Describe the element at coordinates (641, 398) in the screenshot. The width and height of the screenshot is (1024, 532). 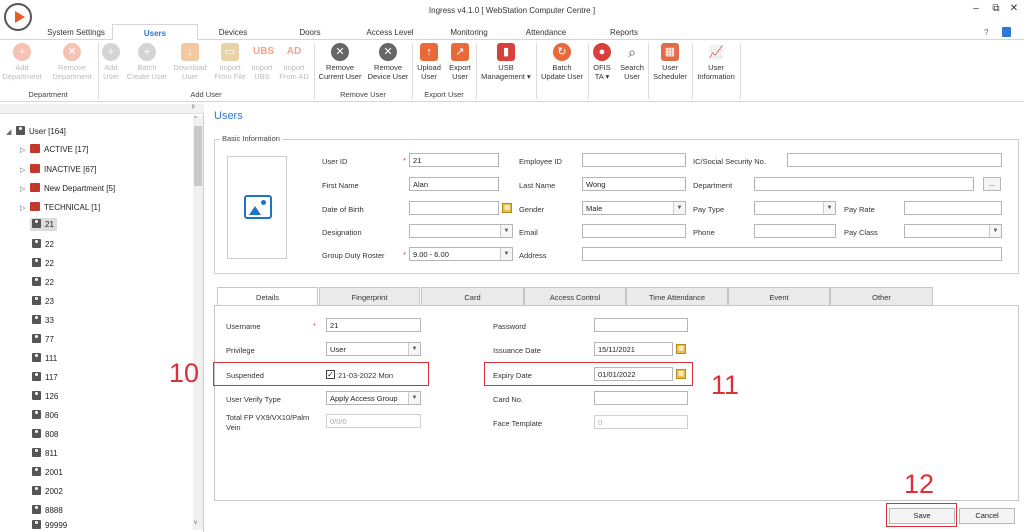
I see `card-no-field` at that location.